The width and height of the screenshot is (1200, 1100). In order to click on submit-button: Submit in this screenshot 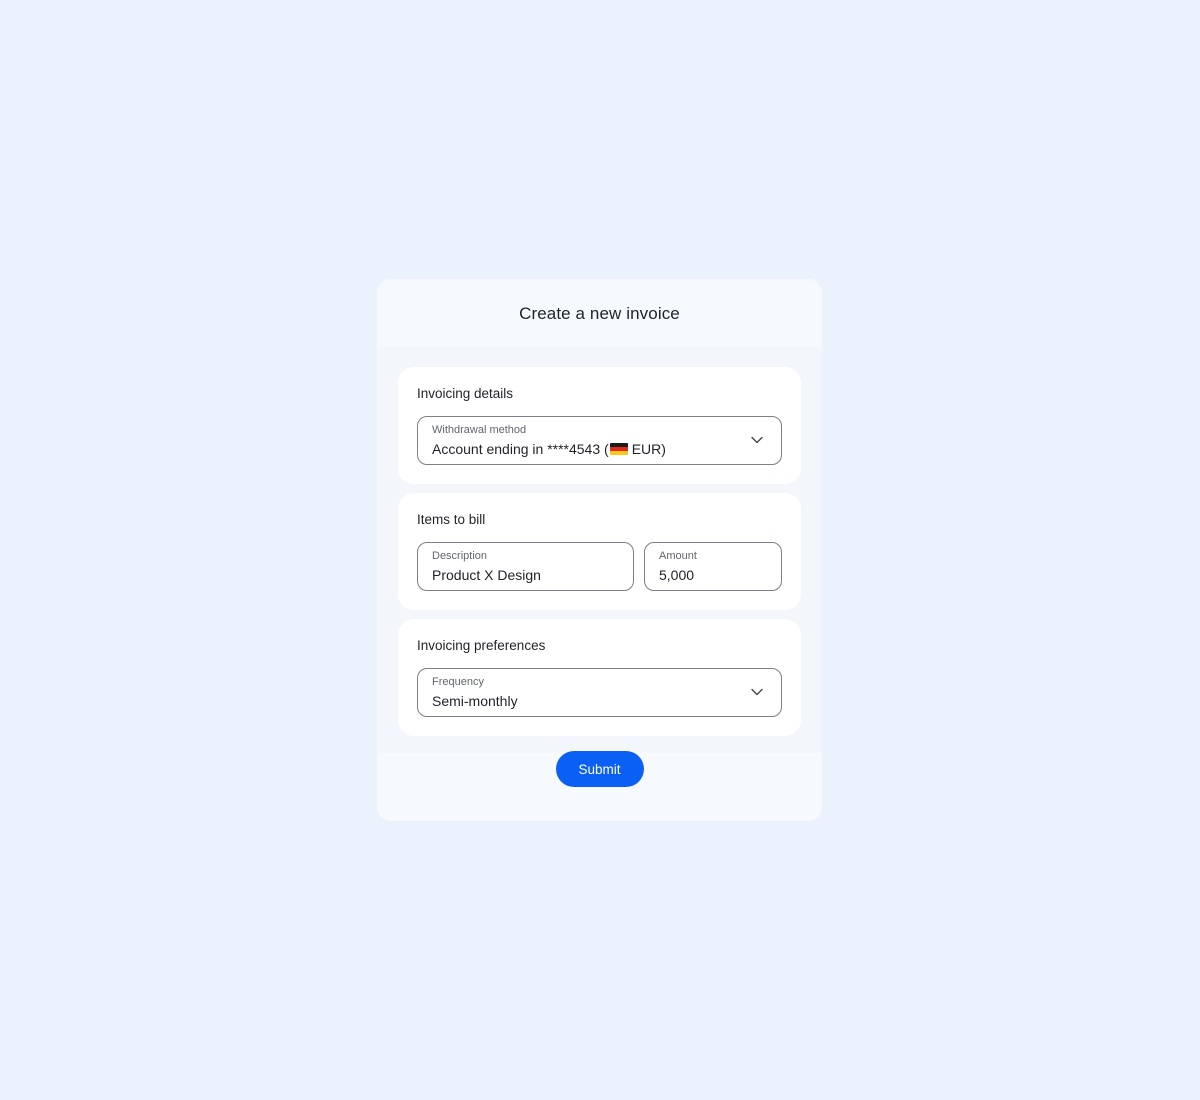, I will do `click(599, 769)`.